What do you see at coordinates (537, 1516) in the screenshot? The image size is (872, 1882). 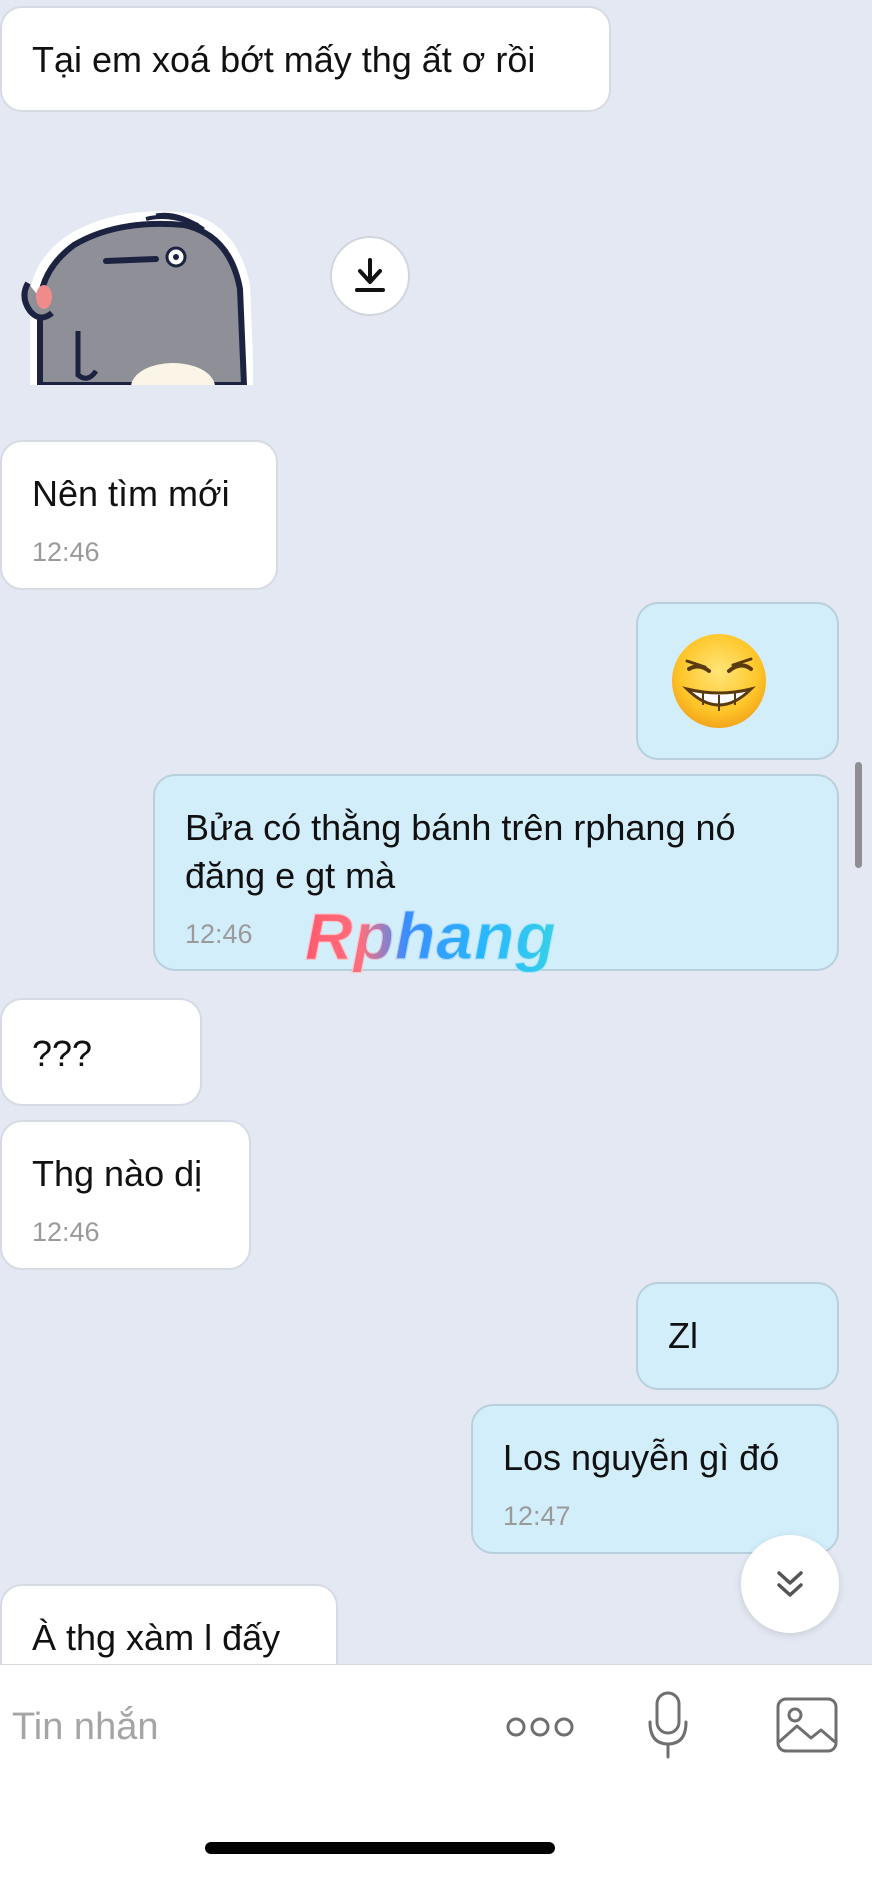 I see `message-timestamp: 12:47` at bounding box center [537, 1516].